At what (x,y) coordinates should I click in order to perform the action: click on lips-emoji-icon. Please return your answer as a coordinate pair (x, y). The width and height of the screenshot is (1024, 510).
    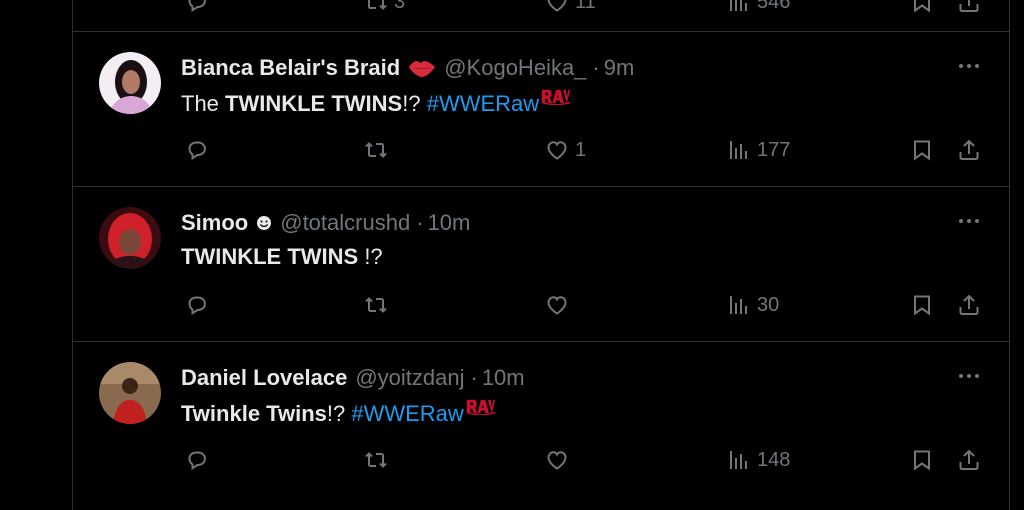
    Looking at the image, I should click on (422, 68).